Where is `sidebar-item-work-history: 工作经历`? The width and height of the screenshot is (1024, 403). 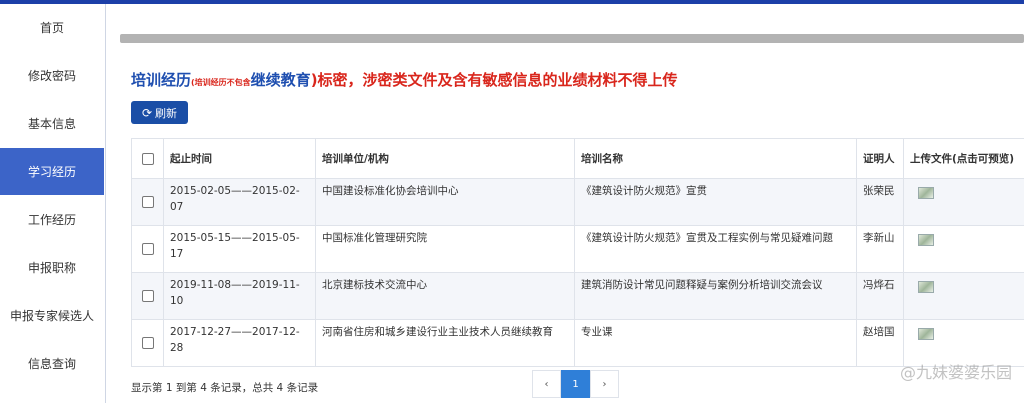 sidebar-item-work-history: 工作经历 is located at coordinates (52, 219).